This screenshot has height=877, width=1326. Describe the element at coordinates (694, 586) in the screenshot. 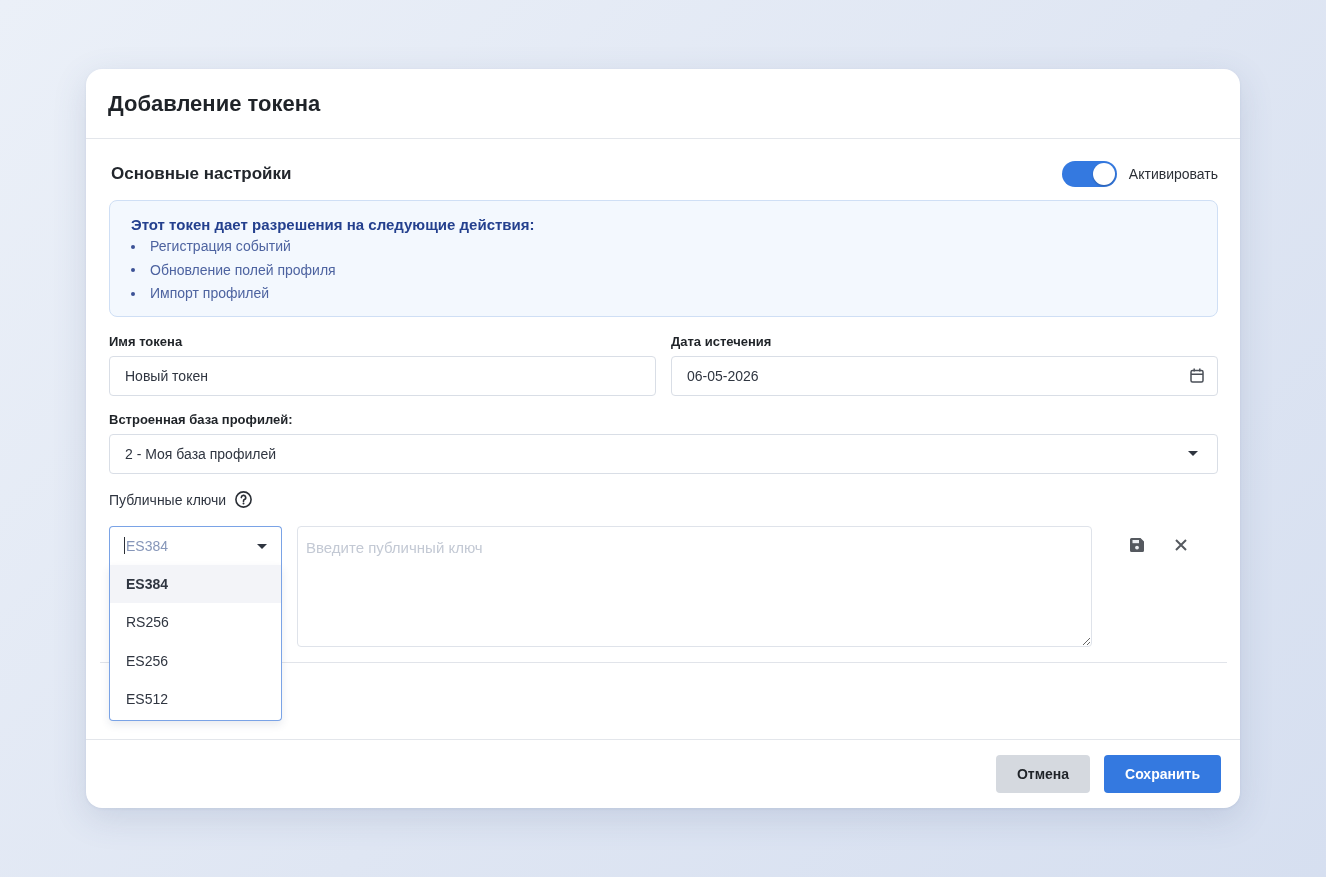

I see `public-key-textarea: Введите публичный ключ` at that location.